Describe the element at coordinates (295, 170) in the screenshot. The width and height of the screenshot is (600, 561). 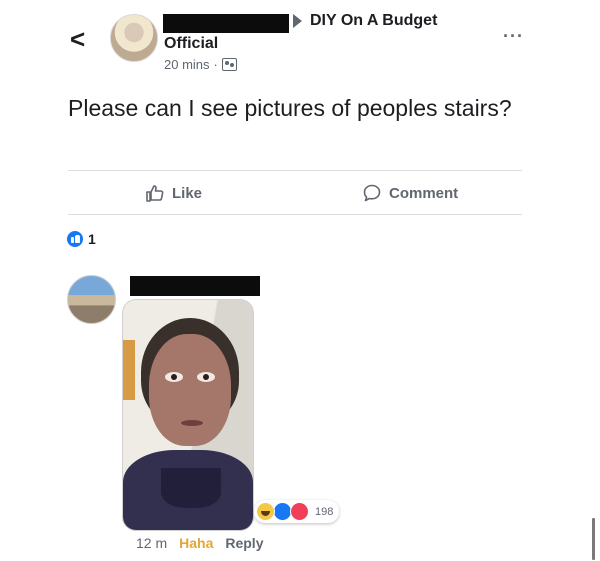
I see `divider-top` at that location.